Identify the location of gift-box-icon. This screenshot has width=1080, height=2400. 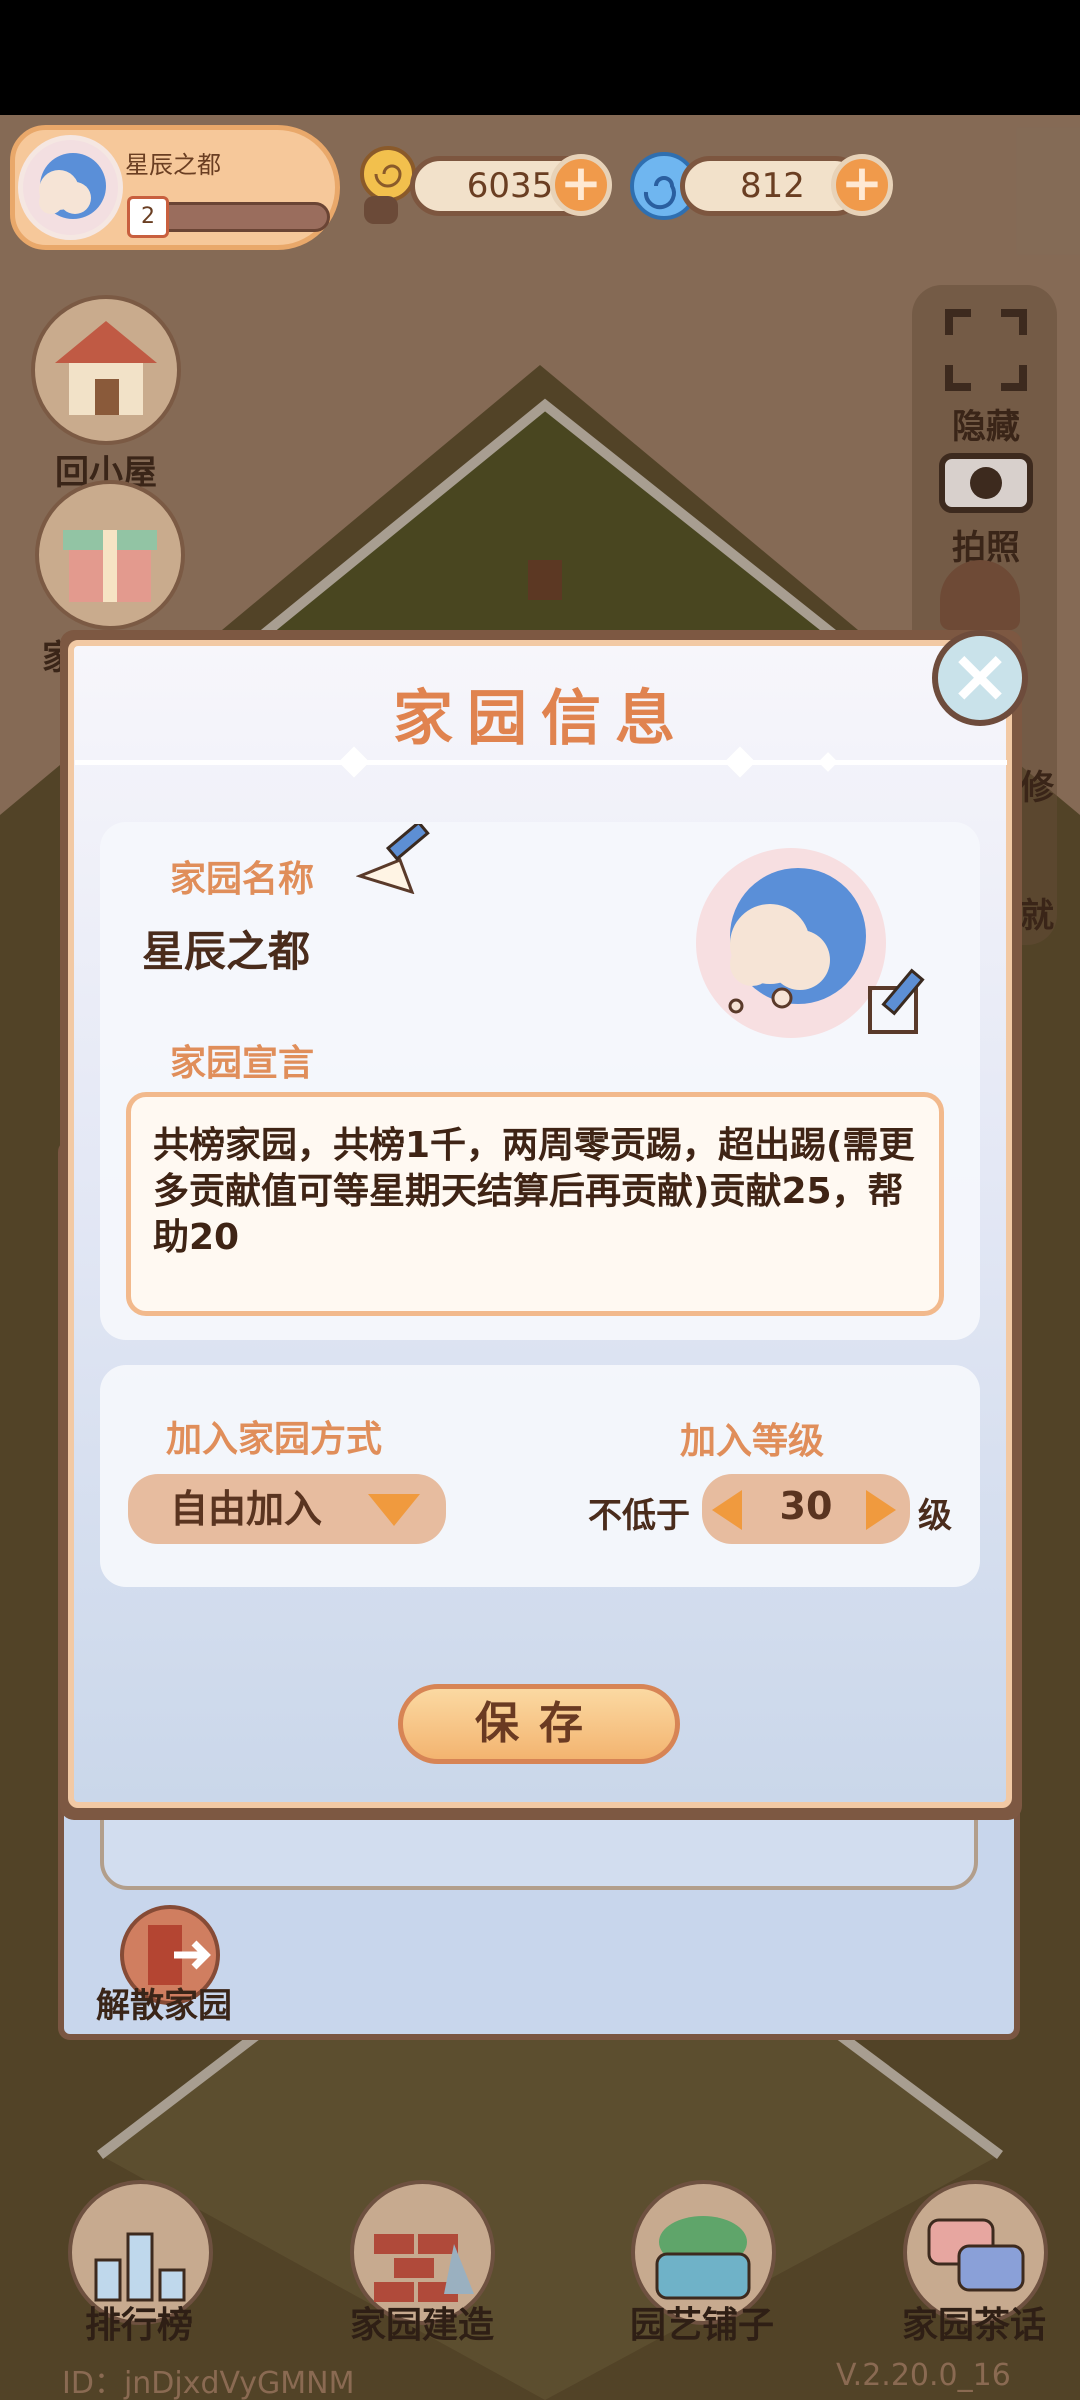
(110, 555).